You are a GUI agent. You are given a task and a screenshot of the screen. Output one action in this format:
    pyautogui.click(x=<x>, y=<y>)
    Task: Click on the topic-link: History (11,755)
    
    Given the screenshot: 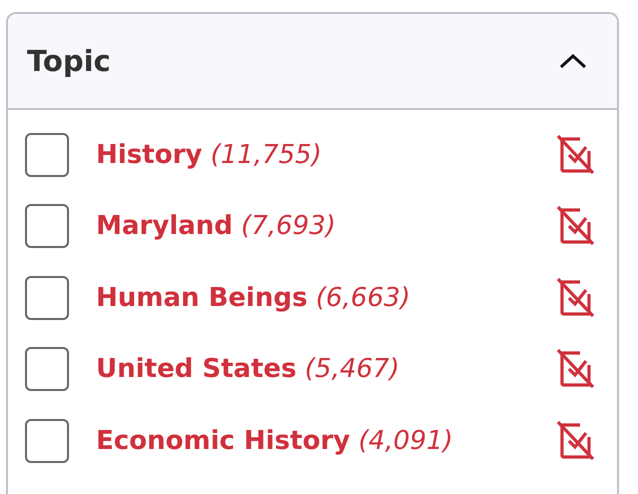 What is the action you would take?
    pyautogui.click(x=325, y=155)
    